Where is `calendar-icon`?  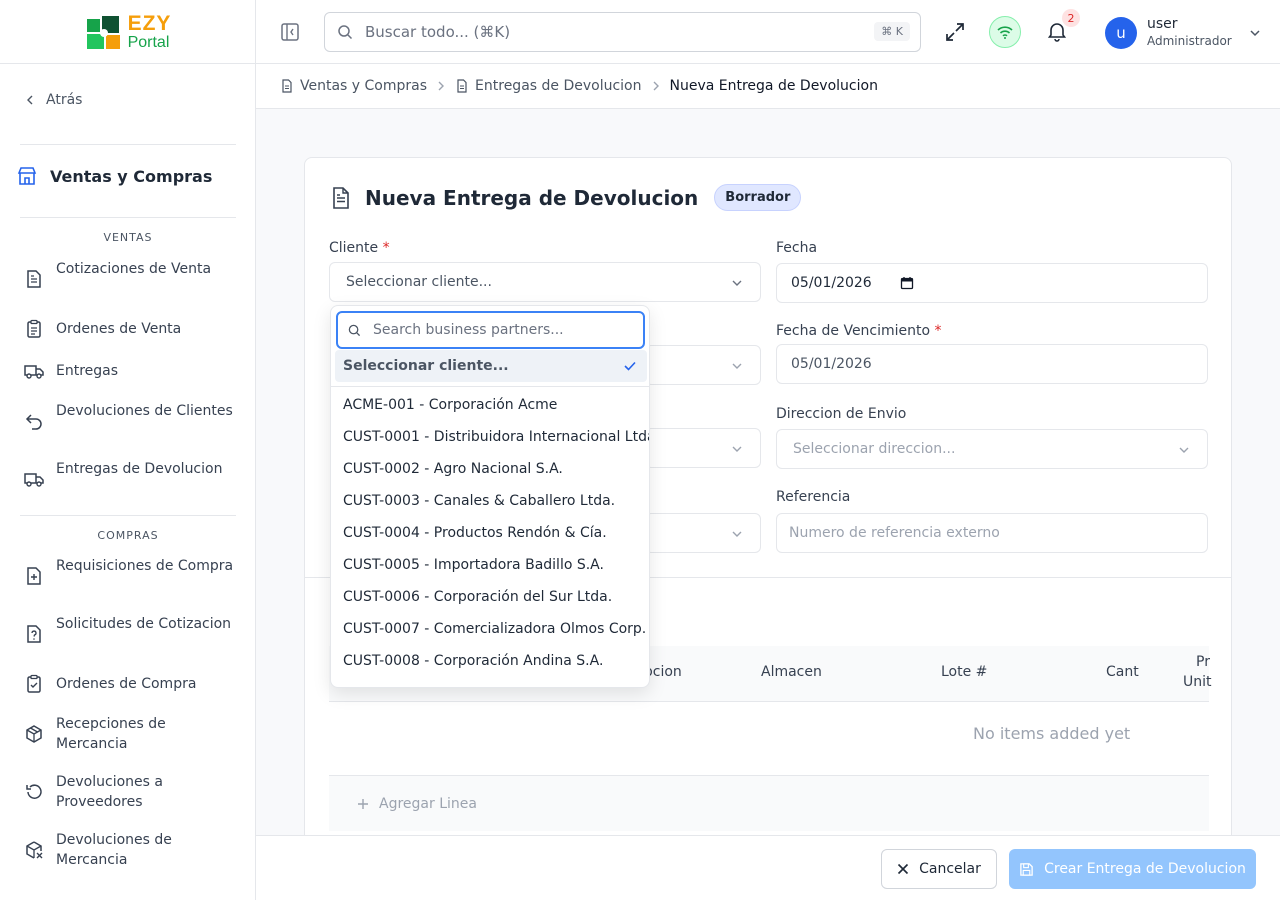
calendar-icon is located at coordinates (906, 283).